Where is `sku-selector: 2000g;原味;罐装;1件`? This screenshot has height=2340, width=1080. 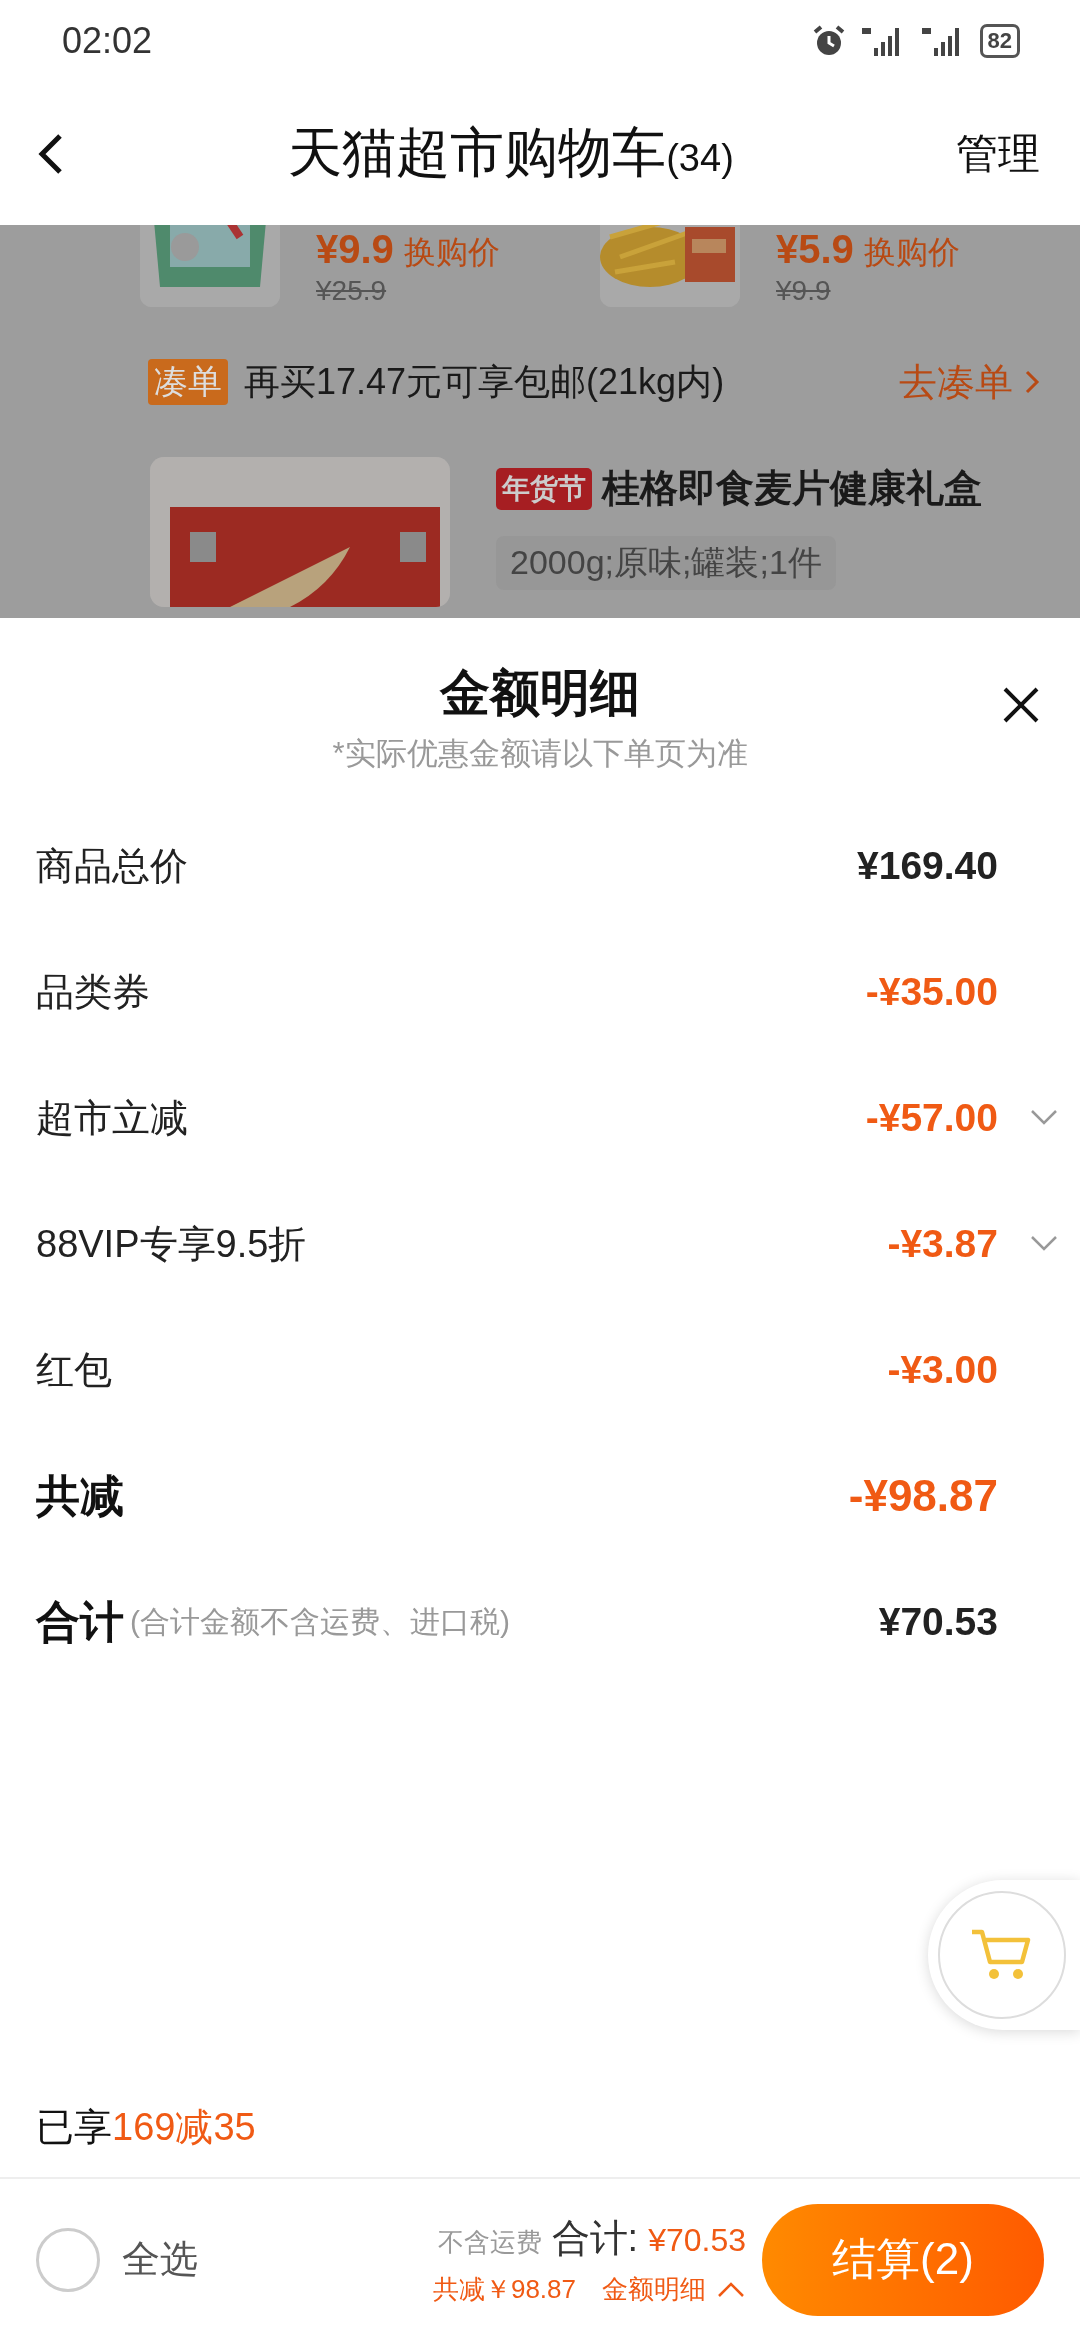 sku-selector: 2000g;原味;罐装;1件 is located at coordinates (666, 563).